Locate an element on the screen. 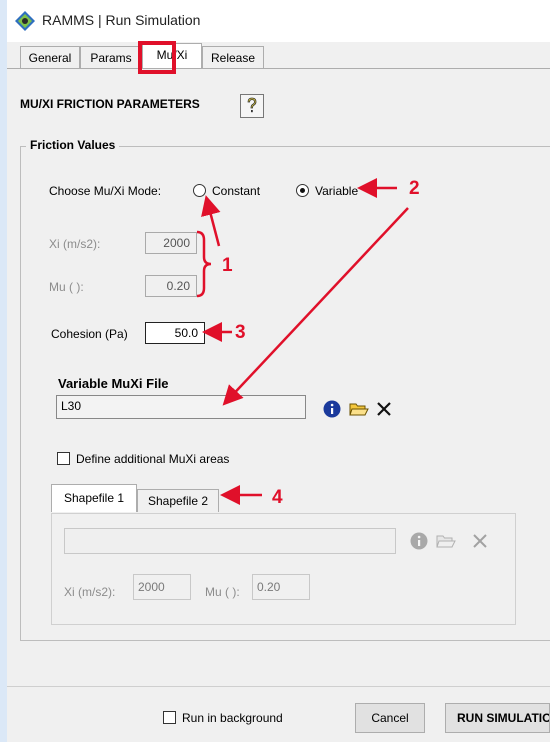  annotation-2: 2 is located at coordinates (414, 188).